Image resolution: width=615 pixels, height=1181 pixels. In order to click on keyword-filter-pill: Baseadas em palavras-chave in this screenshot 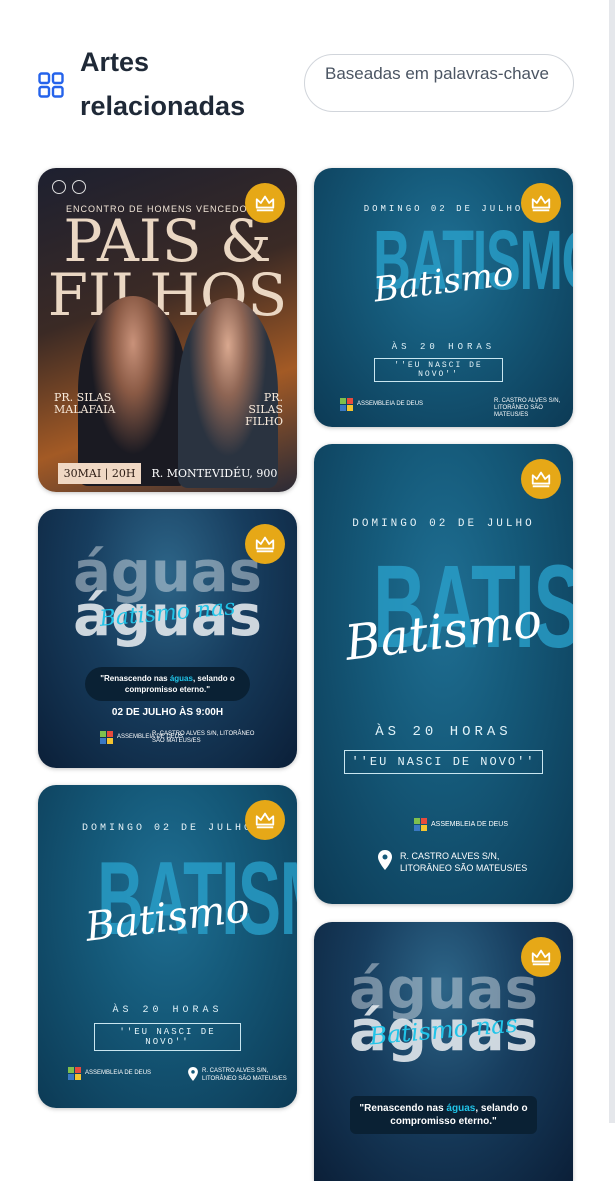, I will do `click(439, 83)`.